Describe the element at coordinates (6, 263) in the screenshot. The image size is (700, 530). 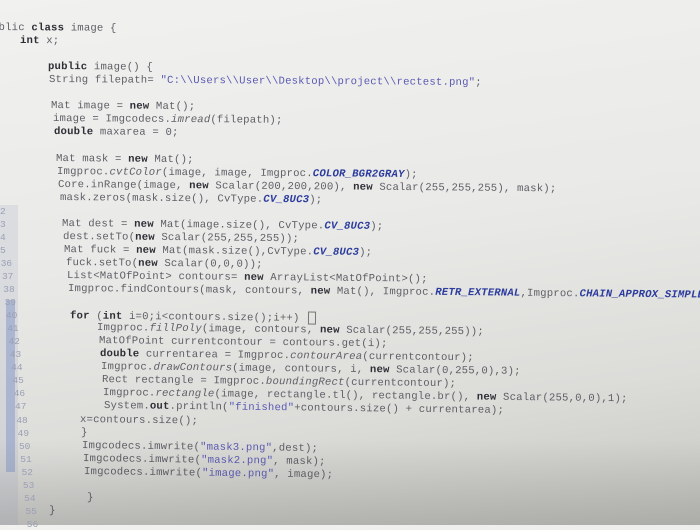
I see `line-number: 36` at that location.